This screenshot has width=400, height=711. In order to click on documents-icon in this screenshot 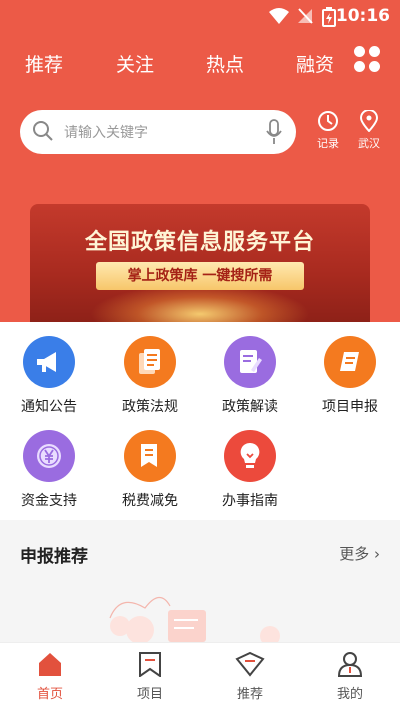, I will do `click(150, 362)`.